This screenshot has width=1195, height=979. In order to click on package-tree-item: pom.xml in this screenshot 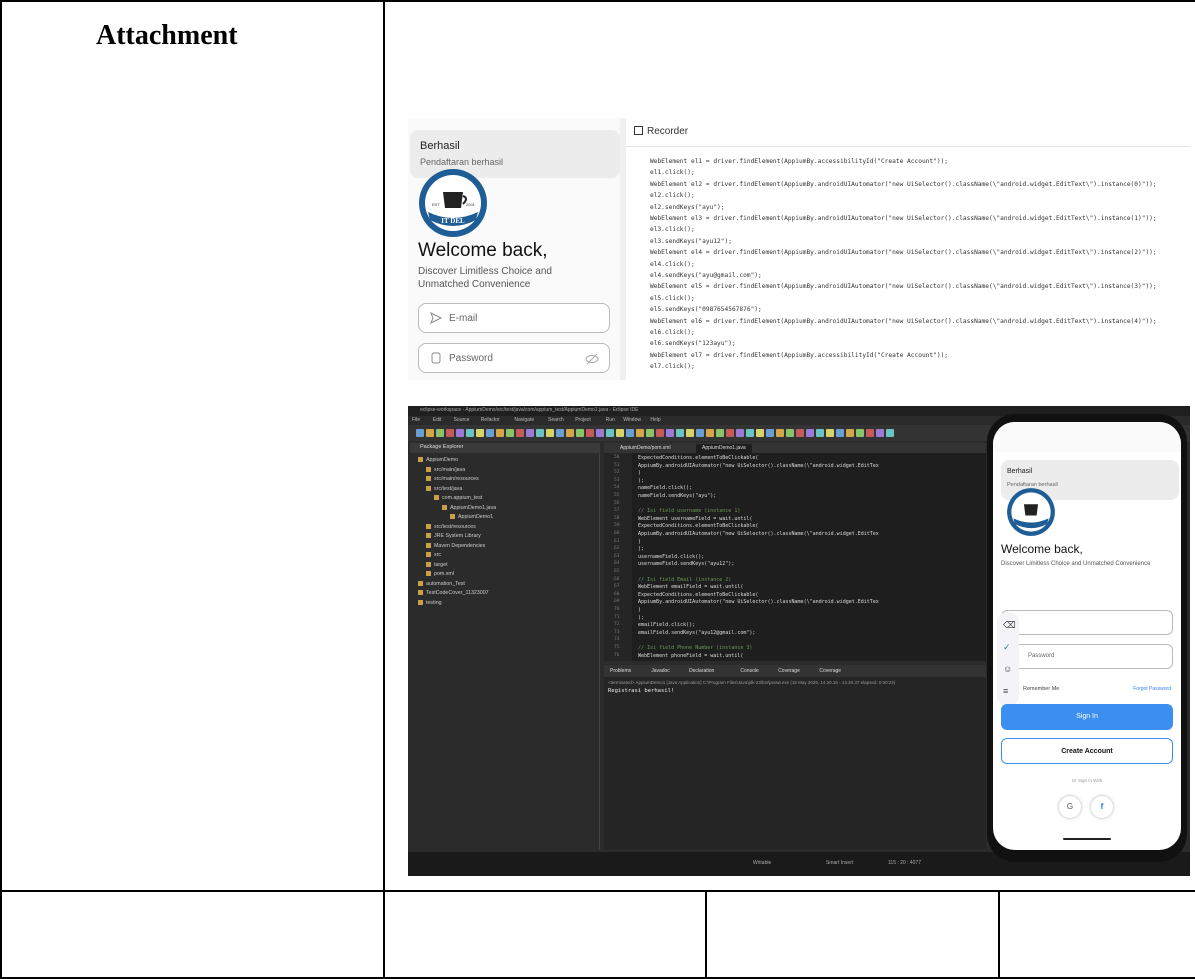, I will do `click(440, 574)`.